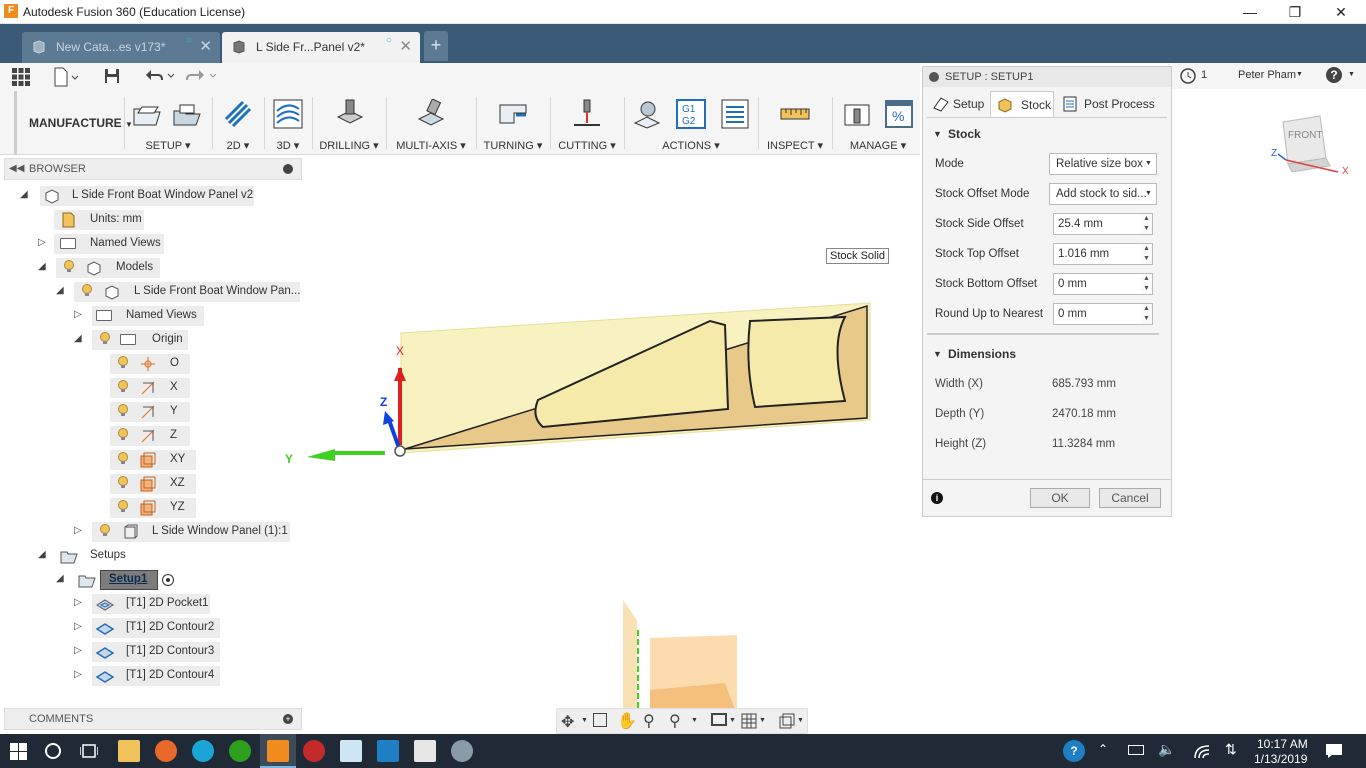 The image size is (1366, 768). What do you see at coordinates (462, 751) in the screenshot?
I see `paint-icon` at bounding box center [462, 751].